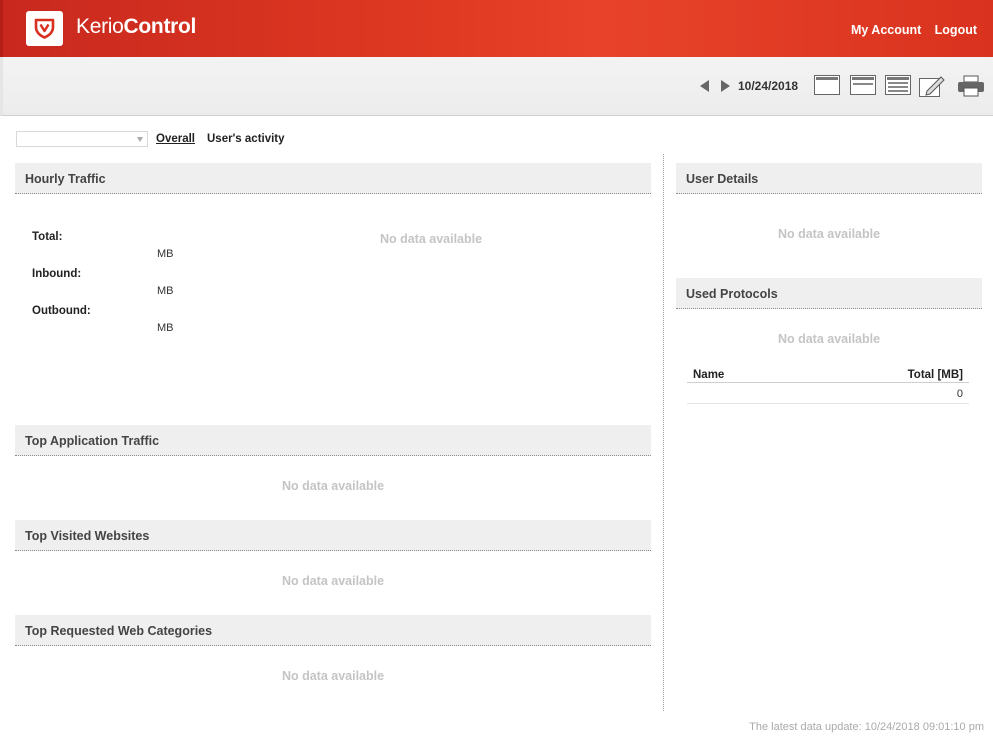 The width and height of the screenshot is (993, 744). Describe the element at coordinates (932, 86) in the screenshot. I see `edit-icon` at that location.